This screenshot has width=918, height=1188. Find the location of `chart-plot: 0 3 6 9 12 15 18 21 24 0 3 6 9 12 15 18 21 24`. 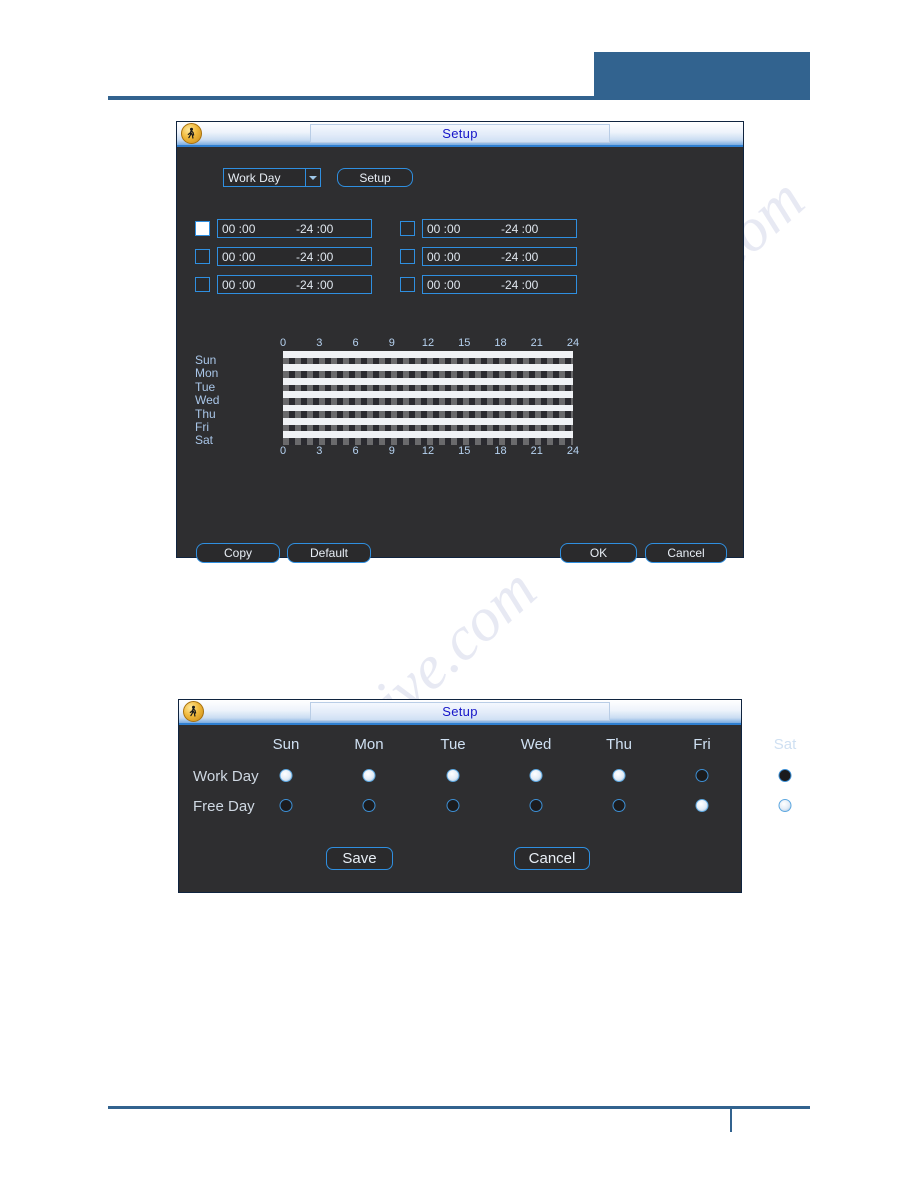

chart-plot: 0 3 6 9 12 15 18 21 24 0 3 6 9 12 15 18 21 24 is located at coordinates (429, 398).